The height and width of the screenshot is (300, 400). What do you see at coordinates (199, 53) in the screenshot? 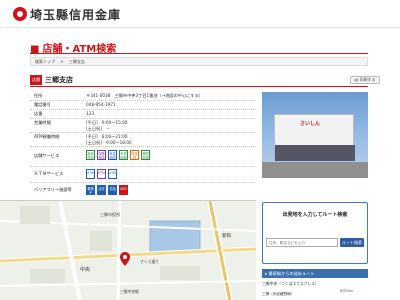
I see `title-divider` at bounding box center [199, 53].